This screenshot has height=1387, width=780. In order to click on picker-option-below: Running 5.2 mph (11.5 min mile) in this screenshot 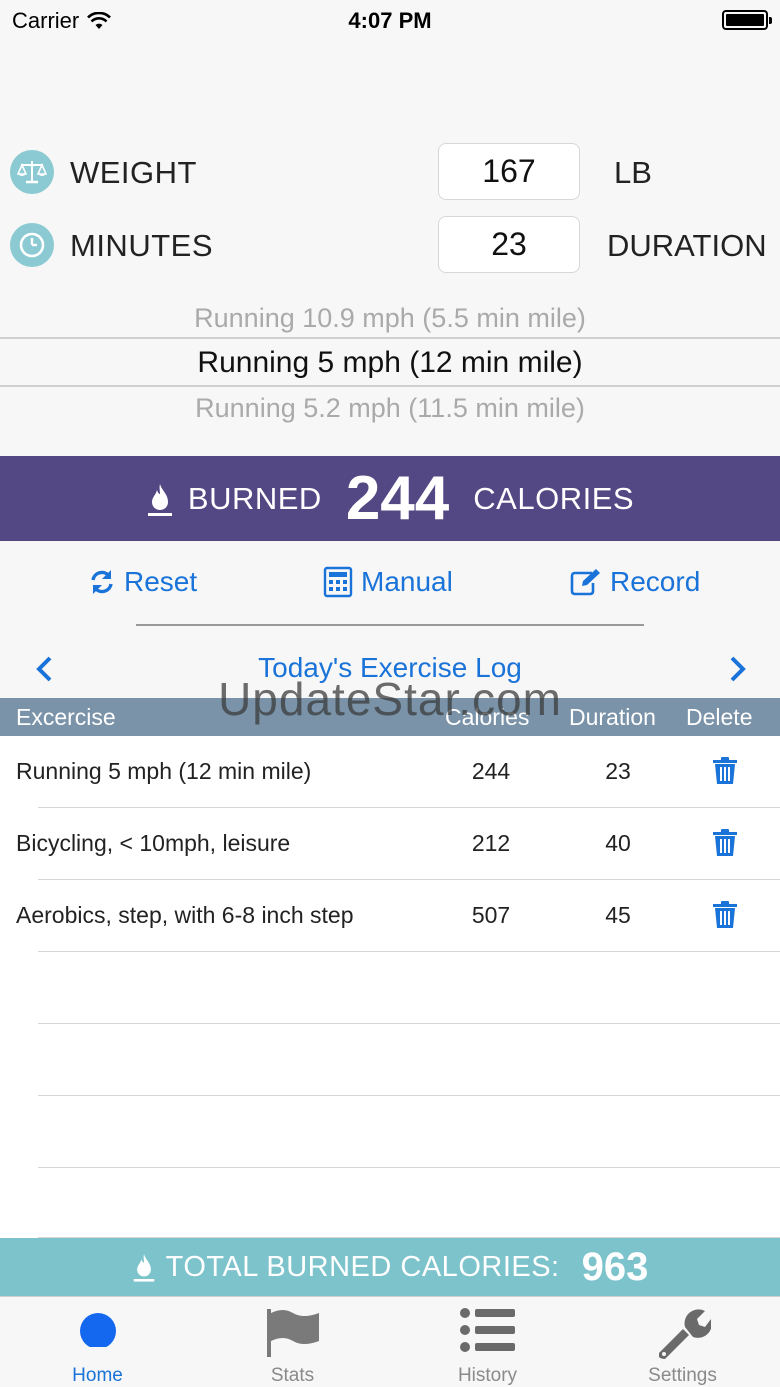, I will do `click(390, 408)`.